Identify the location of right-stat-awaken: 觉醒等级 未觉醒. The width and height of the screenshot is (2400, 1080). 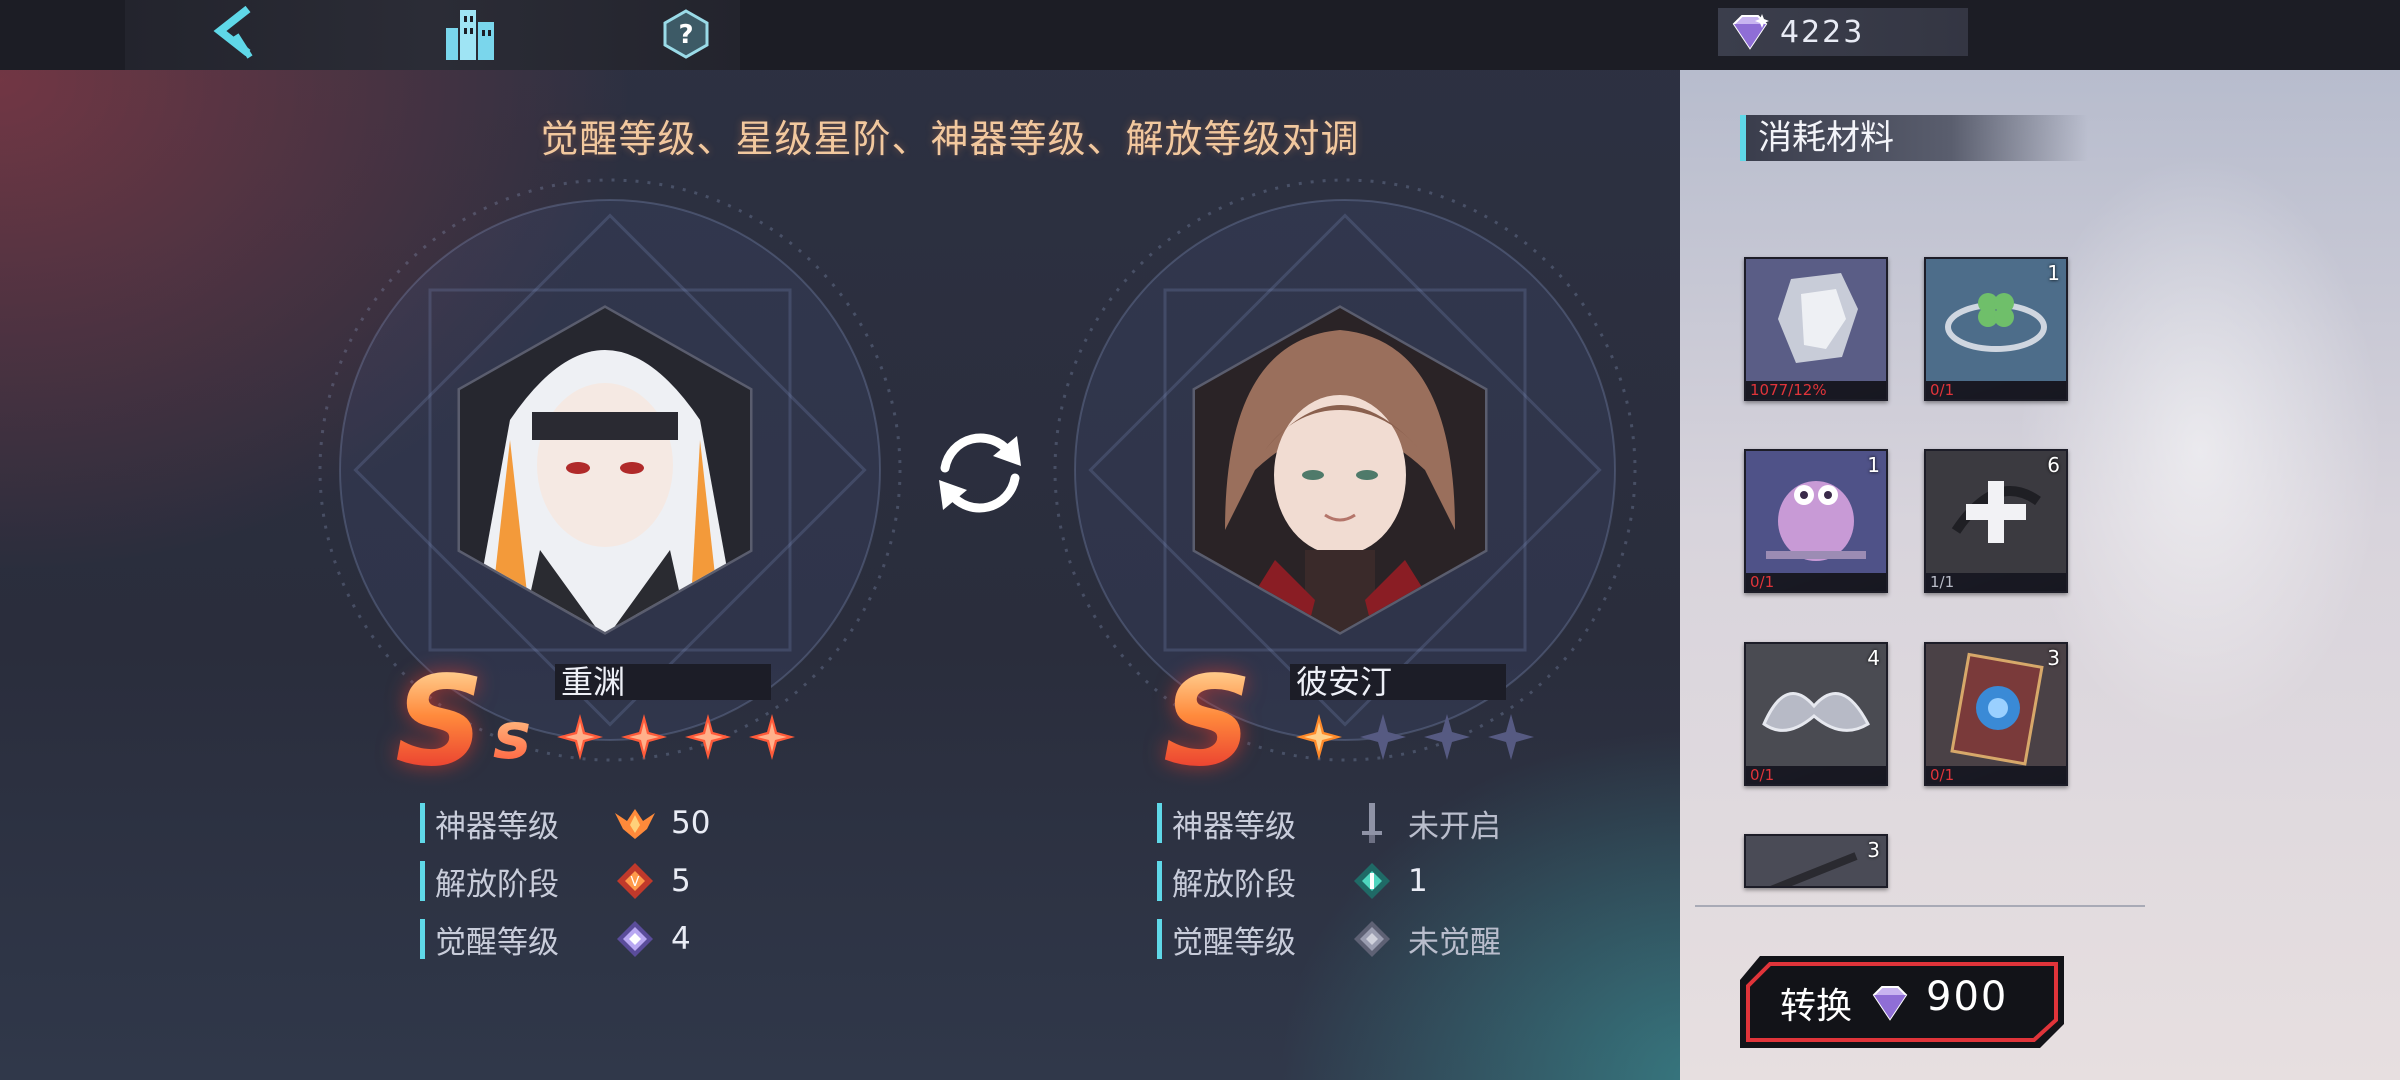
(1329, 939).